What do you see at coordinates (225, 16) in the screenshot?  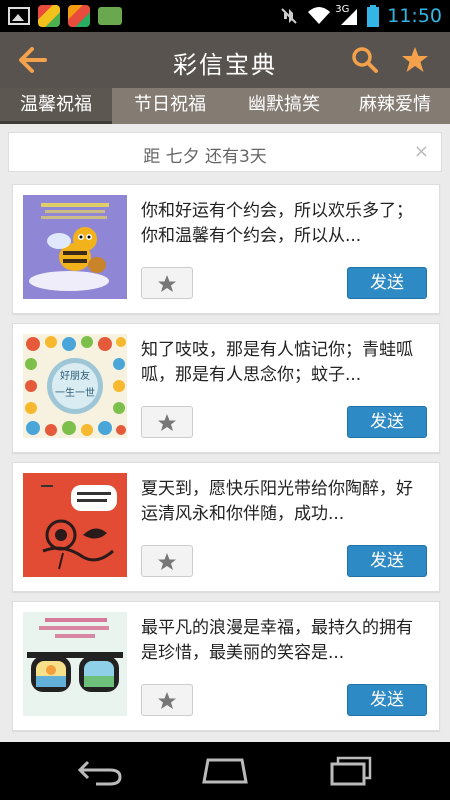 I see `status-bar: 3G 11:50` at bounding box center [225, 16].